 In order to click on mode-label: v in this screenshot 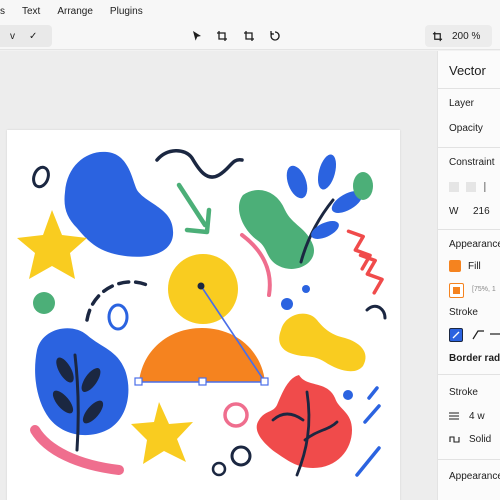, I will do `click(12, 36)`.